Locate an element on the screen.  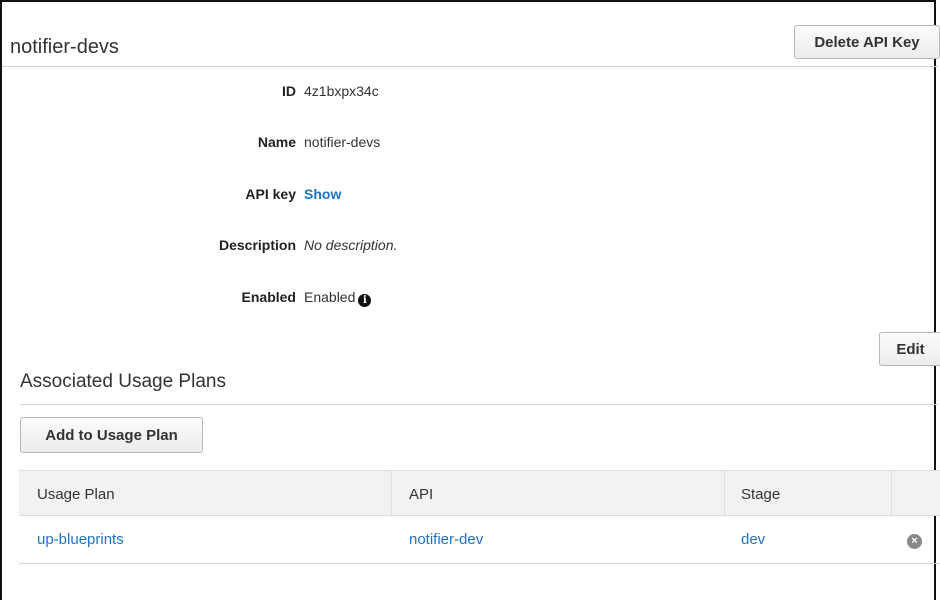
stage-link: dev is located at coordinates (753, 539).